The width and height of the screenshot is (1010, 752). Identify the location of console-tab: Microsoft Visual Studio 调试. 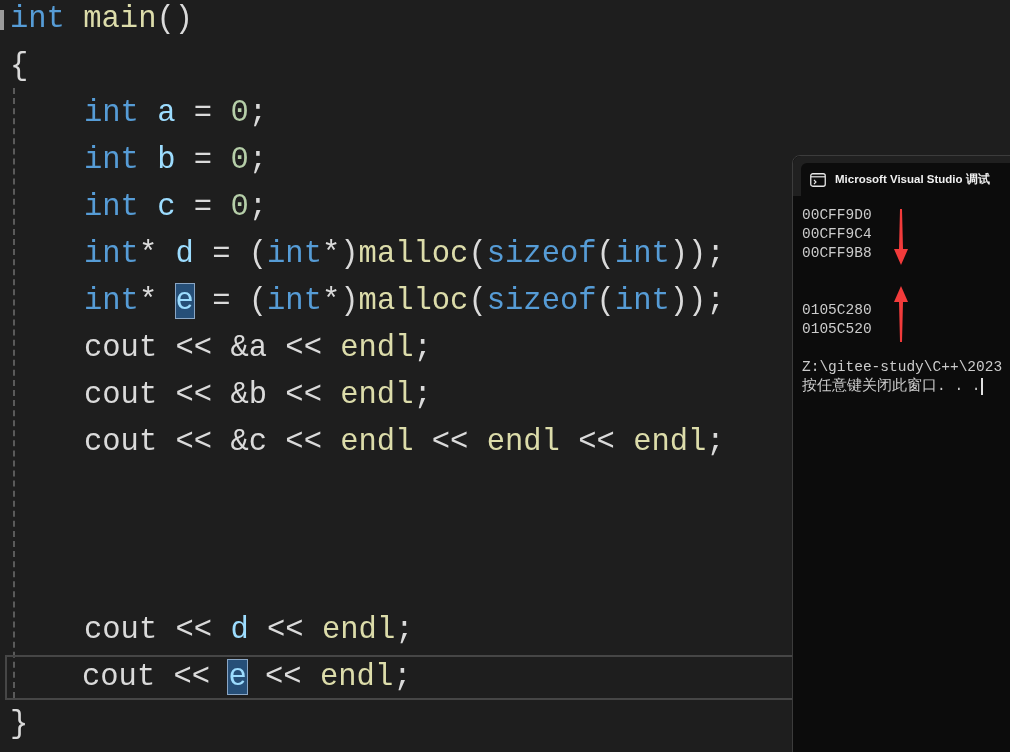
(905, 179).